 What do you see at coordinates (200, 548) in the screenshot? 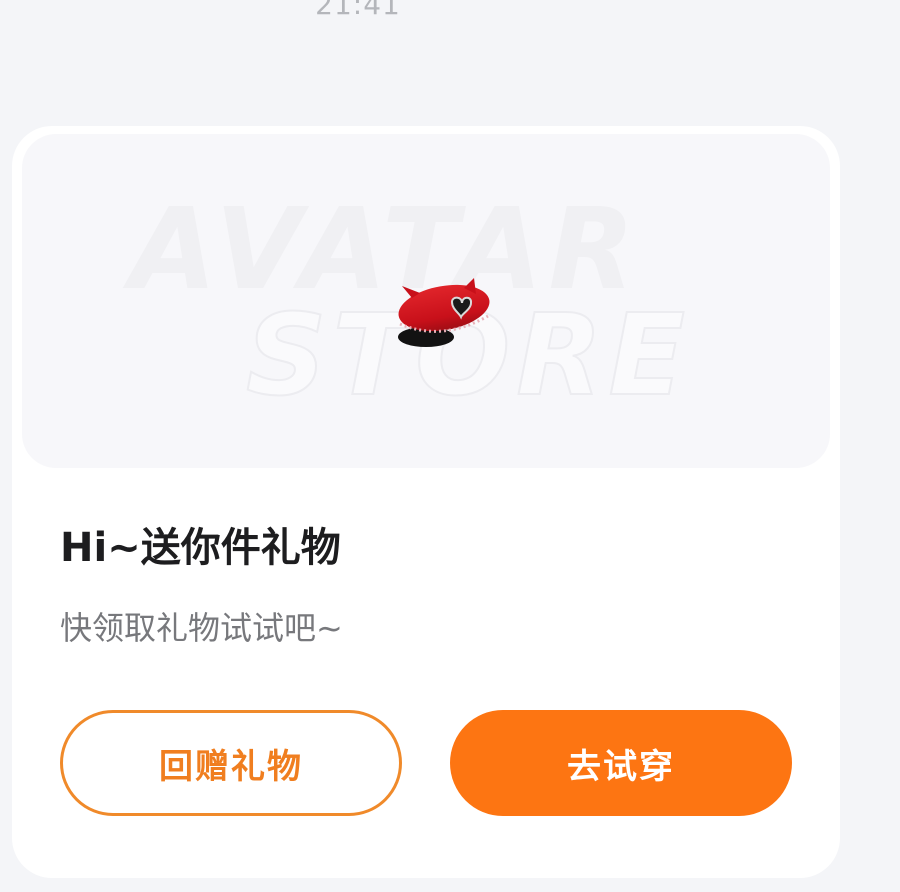
I see `gift-title: Hi~送你件礼物` at bounding box center [200, 548].